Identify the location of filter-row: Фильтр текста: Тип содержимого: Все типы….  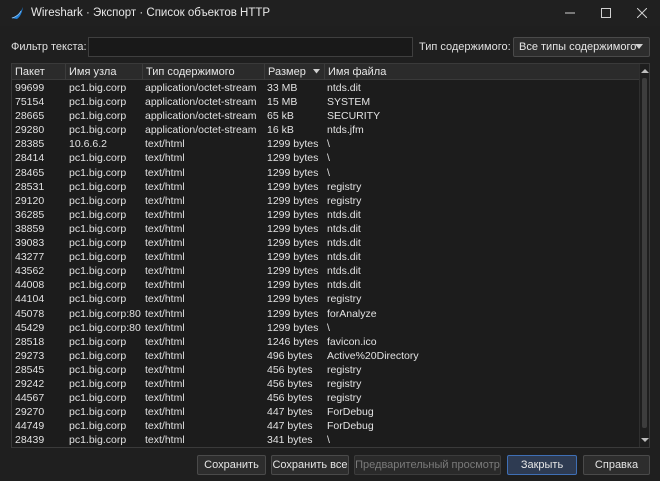
(330, 47).